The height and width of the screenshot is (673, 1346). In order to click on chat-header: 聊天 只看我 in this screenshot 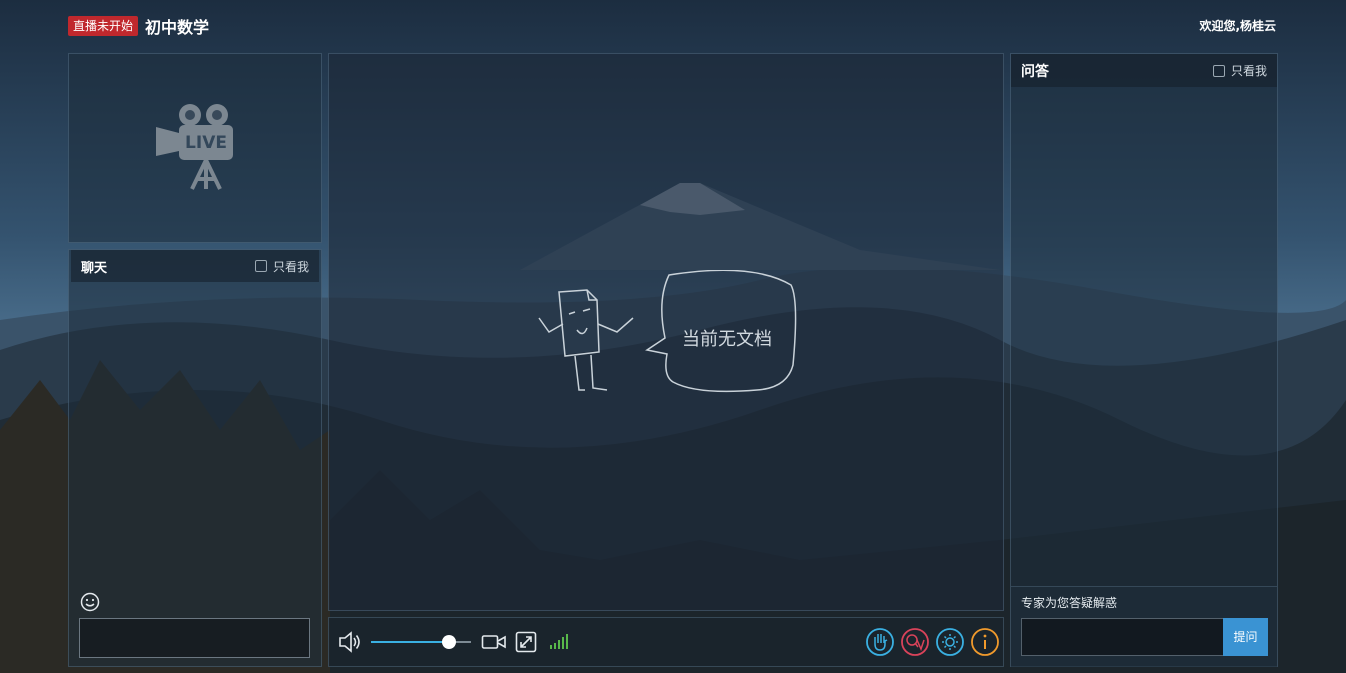, I will do `click(195, 266)`.